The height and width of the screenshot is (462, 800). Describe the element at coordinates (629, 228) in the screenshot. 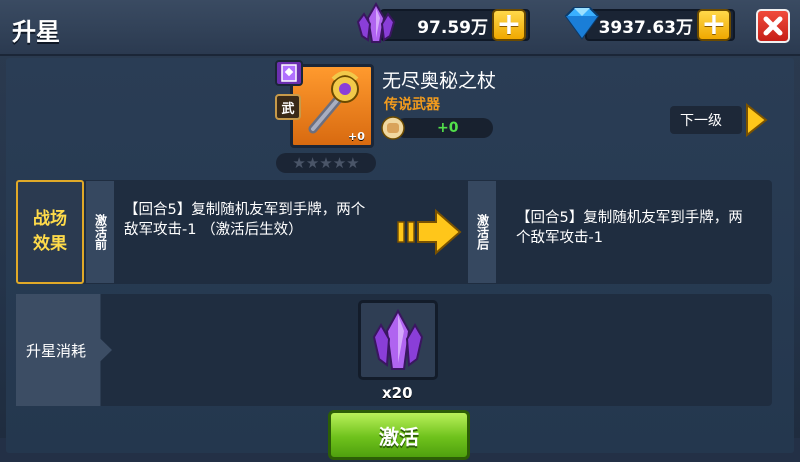

I see `after-effect-text: 【回合5】复制随机友军到手牌，两个敌军攻击-1` at that location.